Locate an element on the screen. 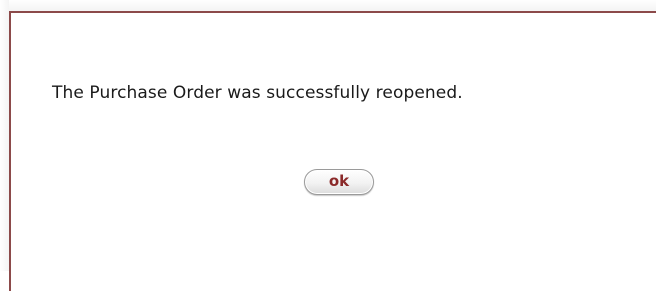  ok-button: ok is located at coordinates (339, 182).